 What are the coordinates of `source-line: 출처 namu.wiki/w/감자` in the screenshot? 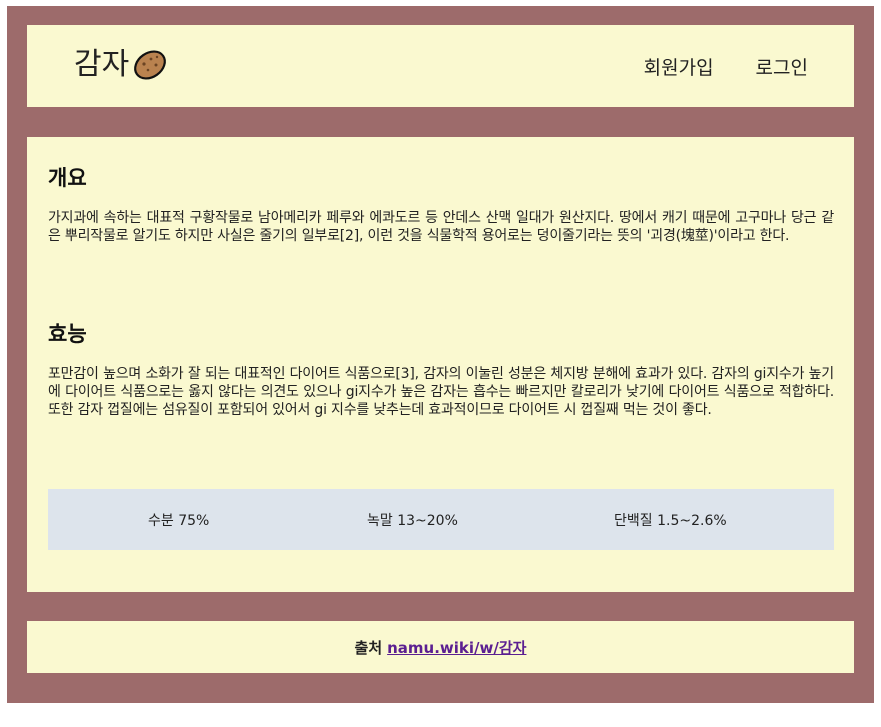 It's located at (440, 647).